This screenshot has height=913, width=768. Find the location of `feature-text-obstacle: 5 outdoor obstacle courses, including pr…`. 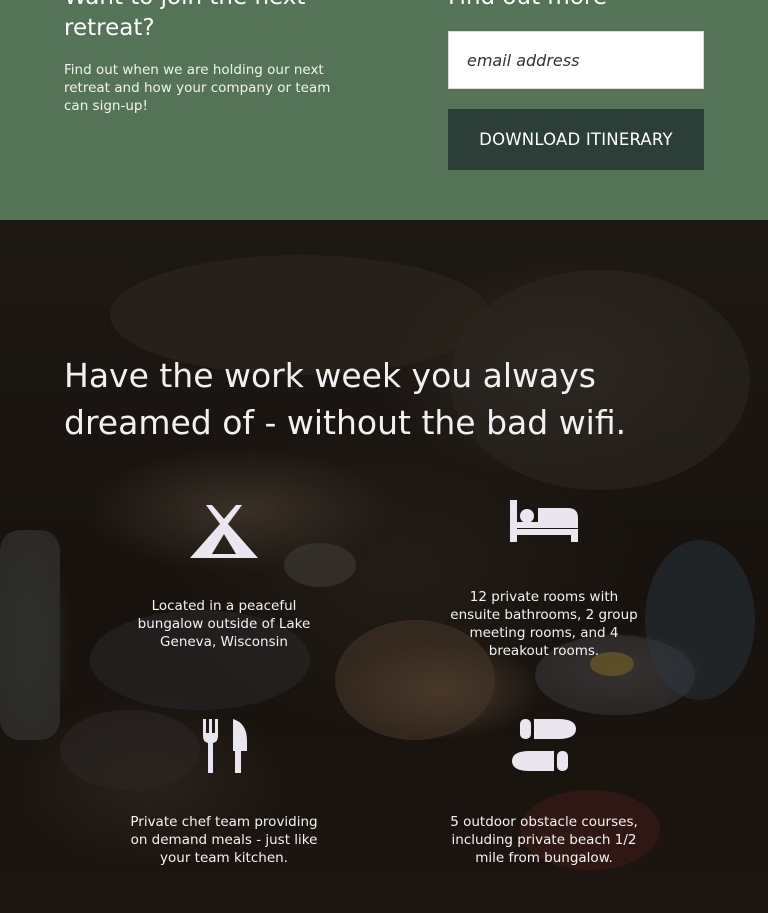

feature-text-obstacle: 5 outdoor obstacle courses, including pr… is located at coordinates (544, 840).